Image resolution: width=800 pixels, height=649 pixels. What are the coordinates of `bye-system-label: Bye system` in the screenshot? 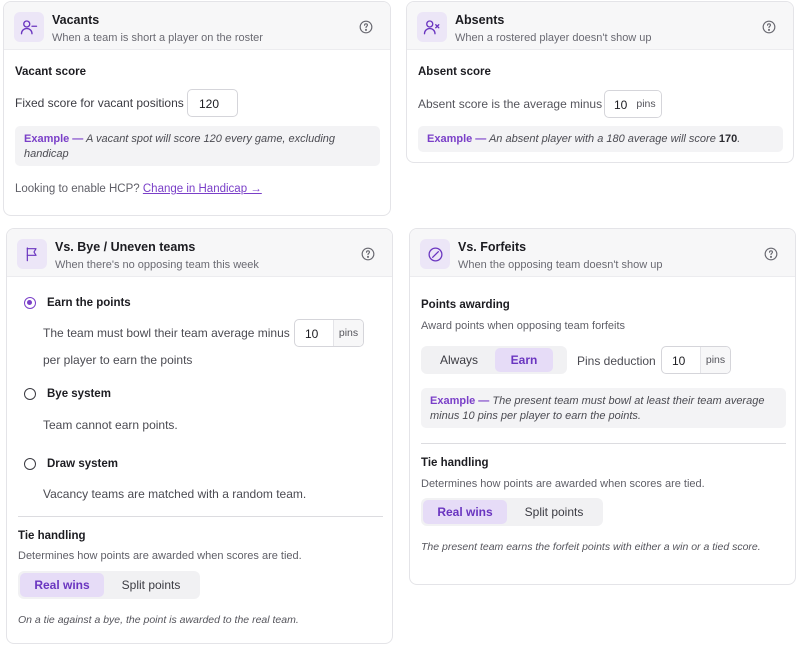 It's located at (79, 394).